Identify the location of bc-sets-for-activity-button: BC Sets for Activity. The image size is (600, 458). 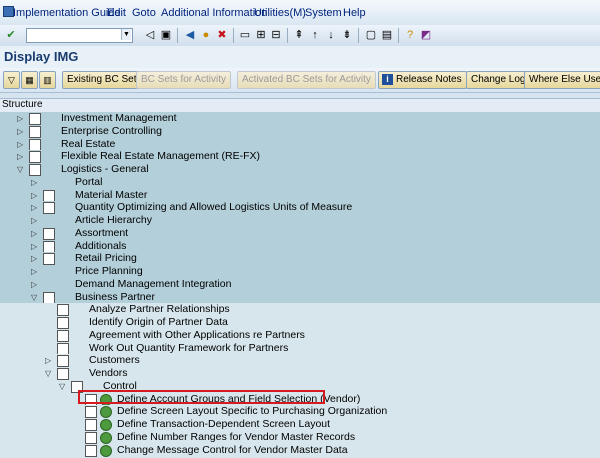
(184, 80).